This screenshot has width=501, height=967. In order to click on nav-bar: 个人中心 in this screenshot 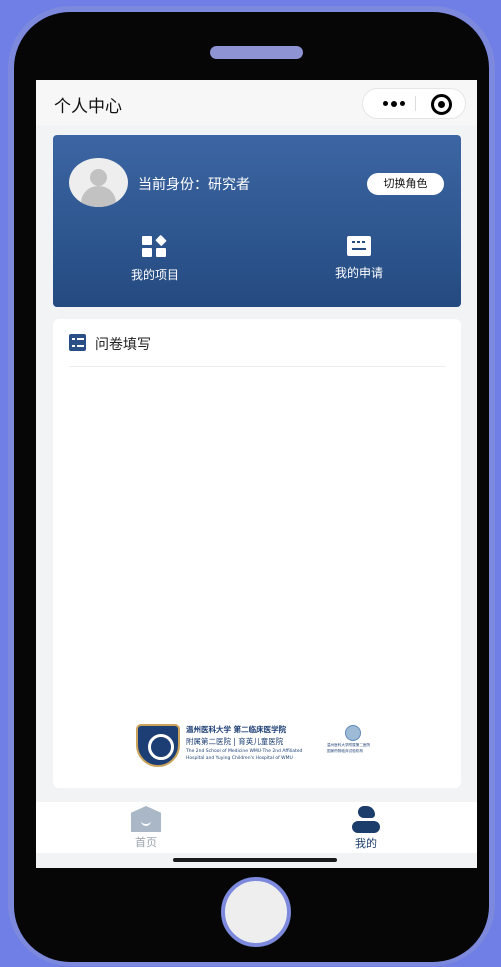, I will do `click(256, 102)`.